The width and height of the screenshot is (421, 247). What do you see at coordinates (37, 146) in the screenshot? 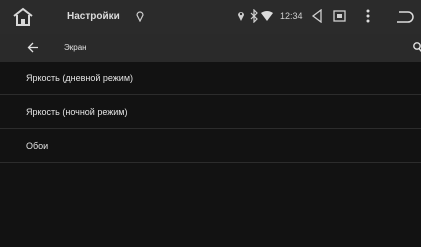
I see `item-label: Обои` at bounding box center [37, 146].